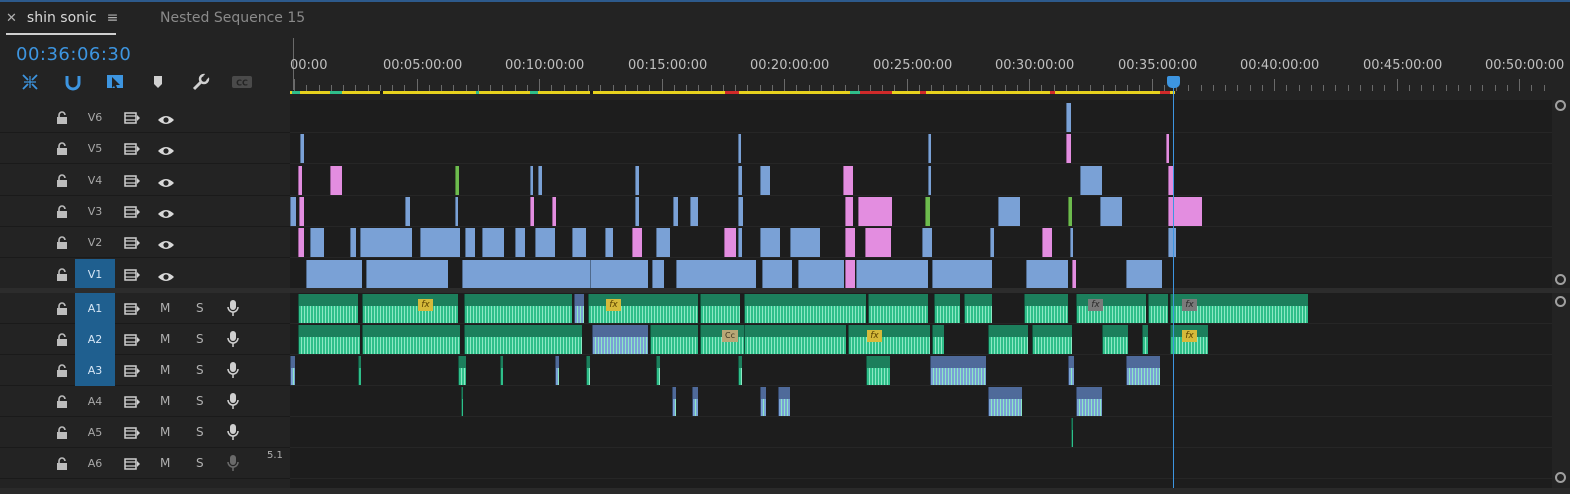  Describe the element at coordinates (73, 82) in the screenshot. I see `linked-selection-icon` at that location.